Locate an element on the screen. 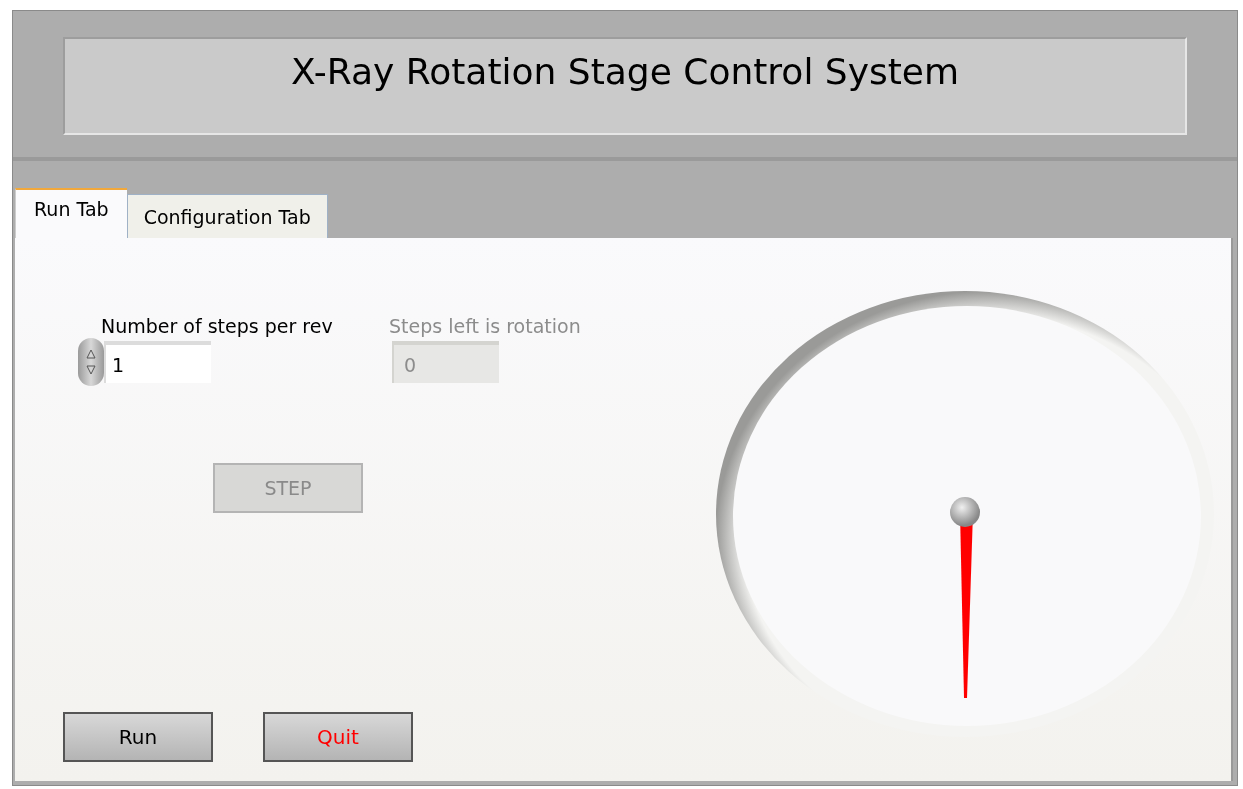  value-display: 0 is located at coordinates (445, 362).